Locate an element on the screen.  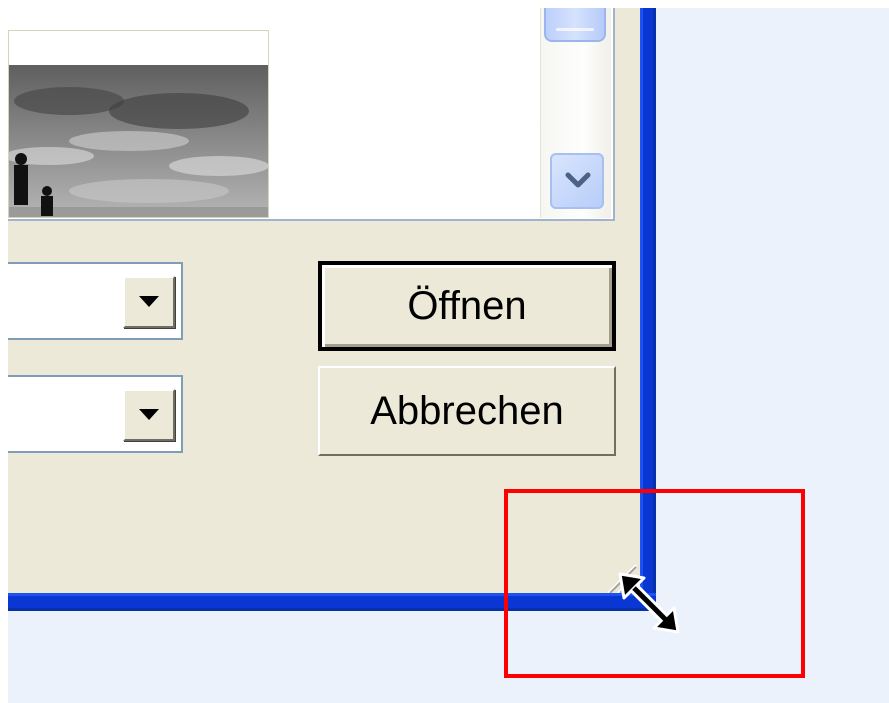
open-button-label: Öffnen is located at coordinates (467, 306).